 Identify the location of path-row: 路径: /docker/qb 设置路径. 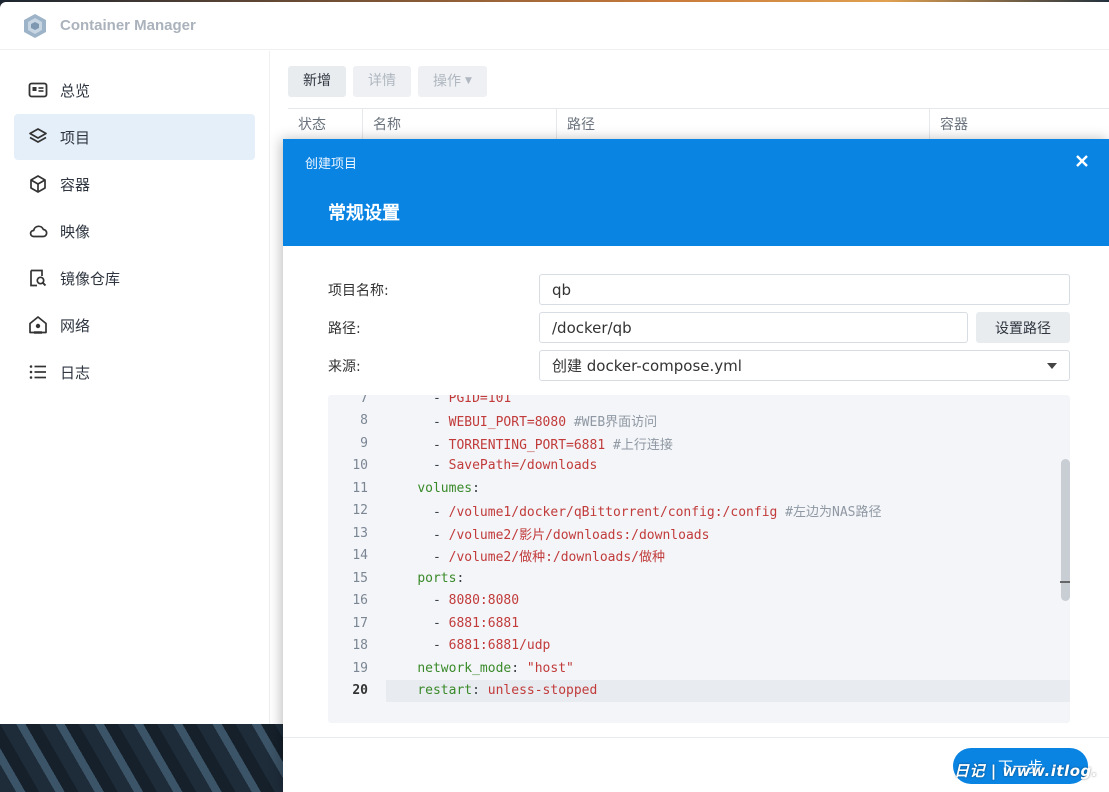
(699, 327).